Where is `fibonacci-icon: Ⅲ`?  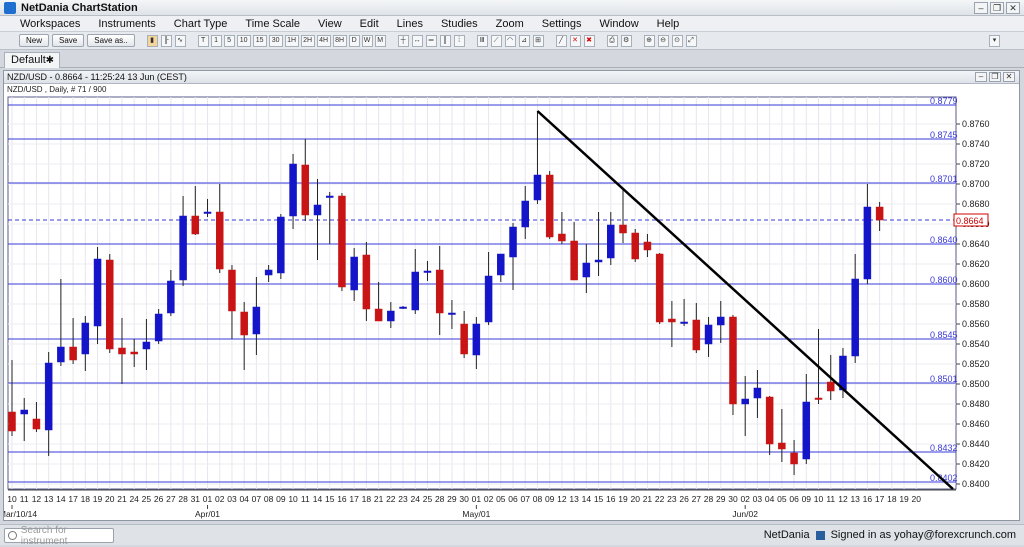 fibonacci-icon: Ⅲ is located at coordinates (482, 40).